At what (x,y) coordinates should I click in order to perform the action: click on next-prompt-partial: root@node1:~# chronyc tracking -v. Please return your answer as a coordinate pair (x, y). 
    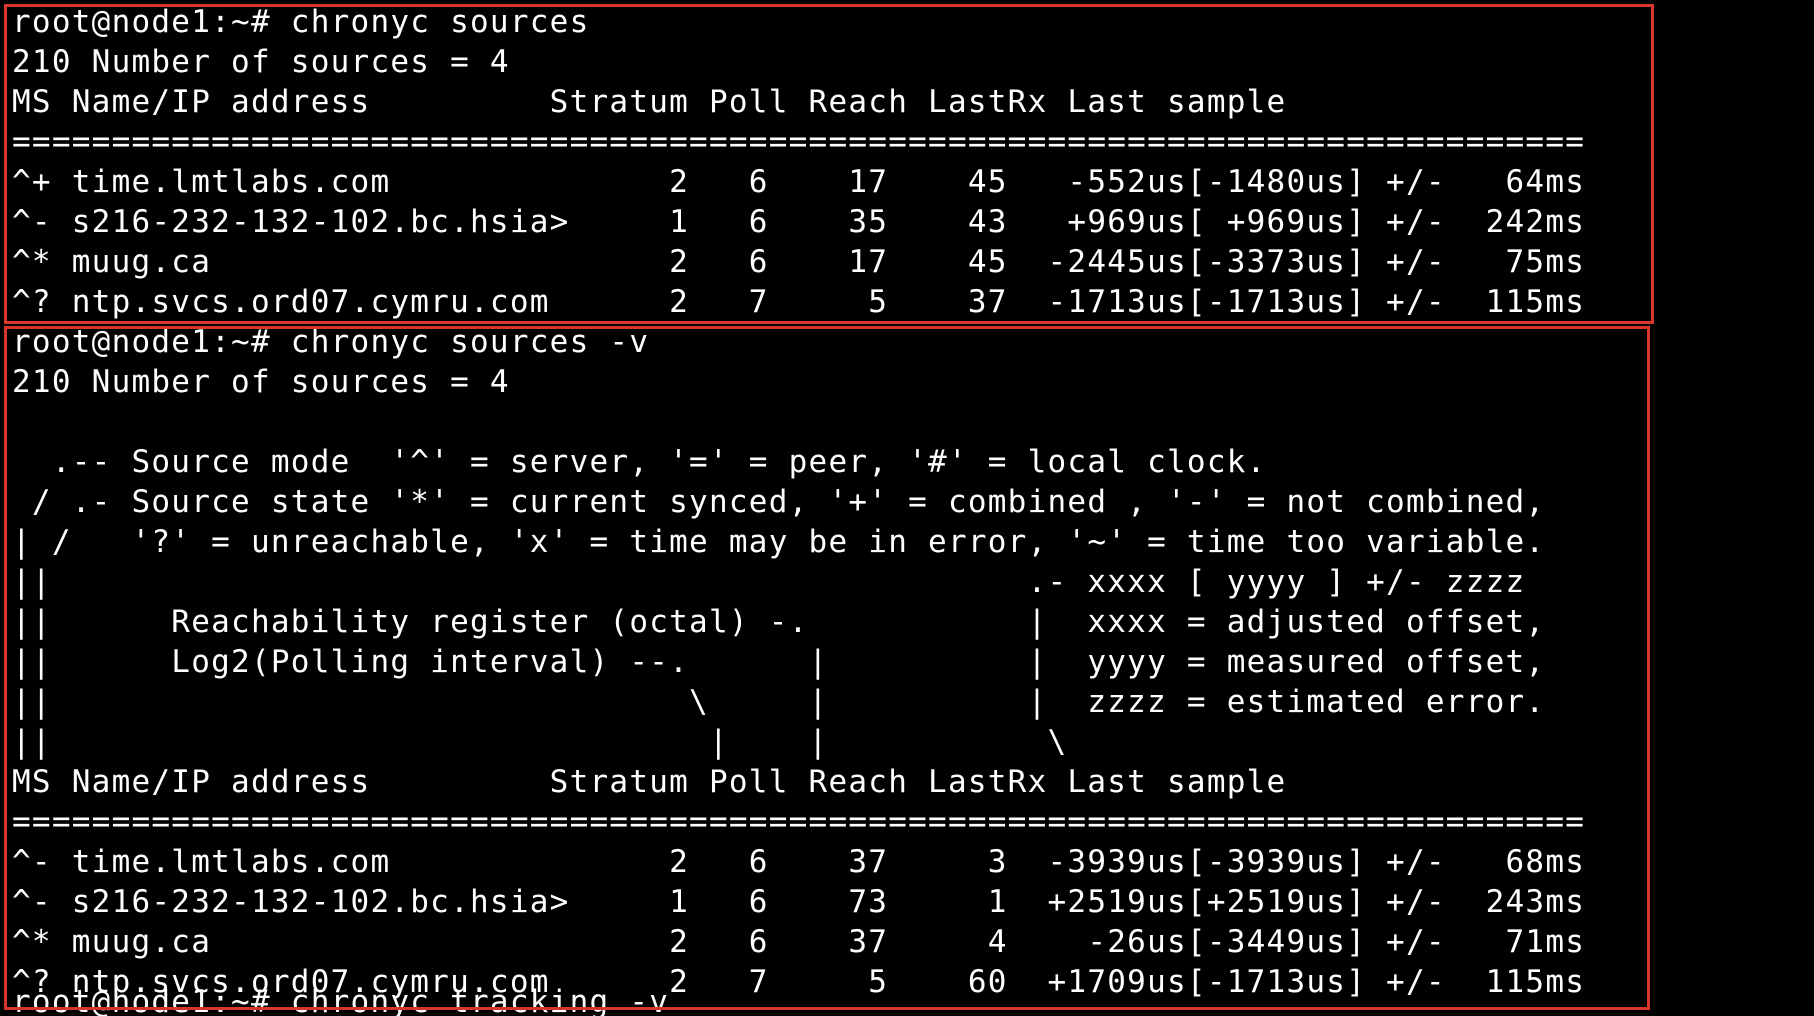
    Looking at the image, I should click on (907, 999).